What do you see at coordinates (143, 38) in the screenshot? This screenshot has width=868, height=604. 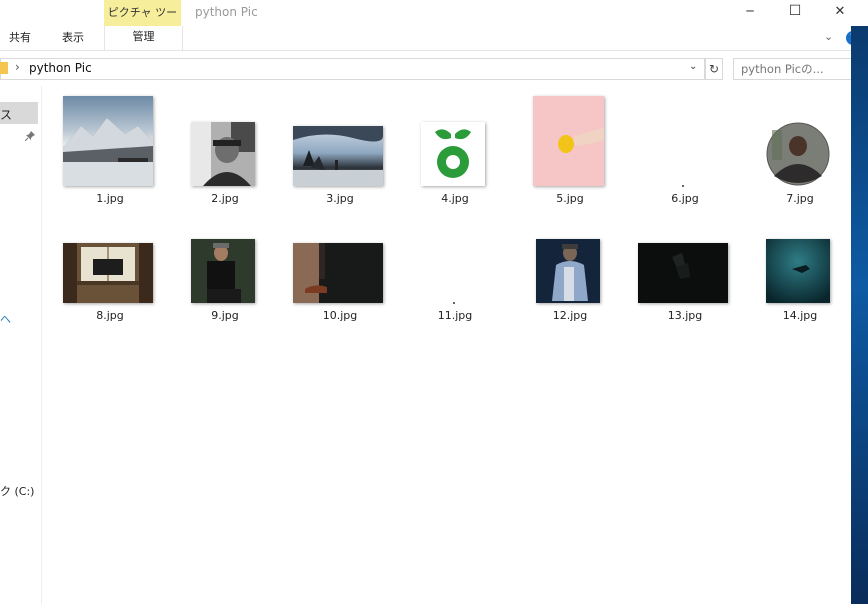 I see `tab-manage: 管理` at bounding box center [143, 38].